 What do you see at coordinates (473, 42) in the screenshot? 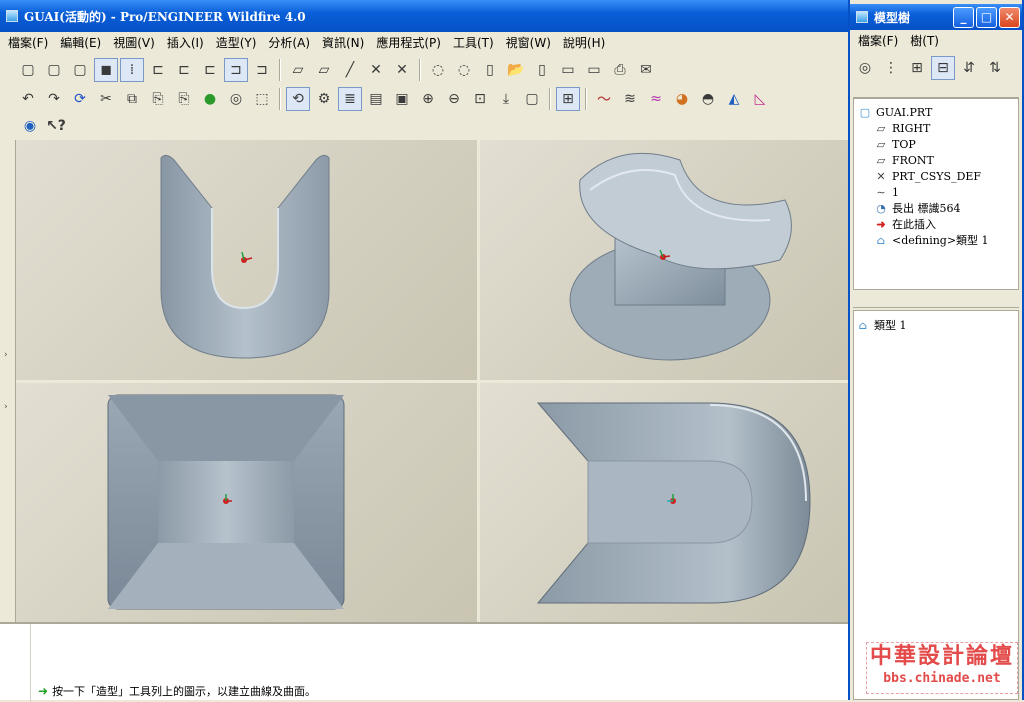
I see `menu-tools: 工具(T)` at bounding box center [473, 42].